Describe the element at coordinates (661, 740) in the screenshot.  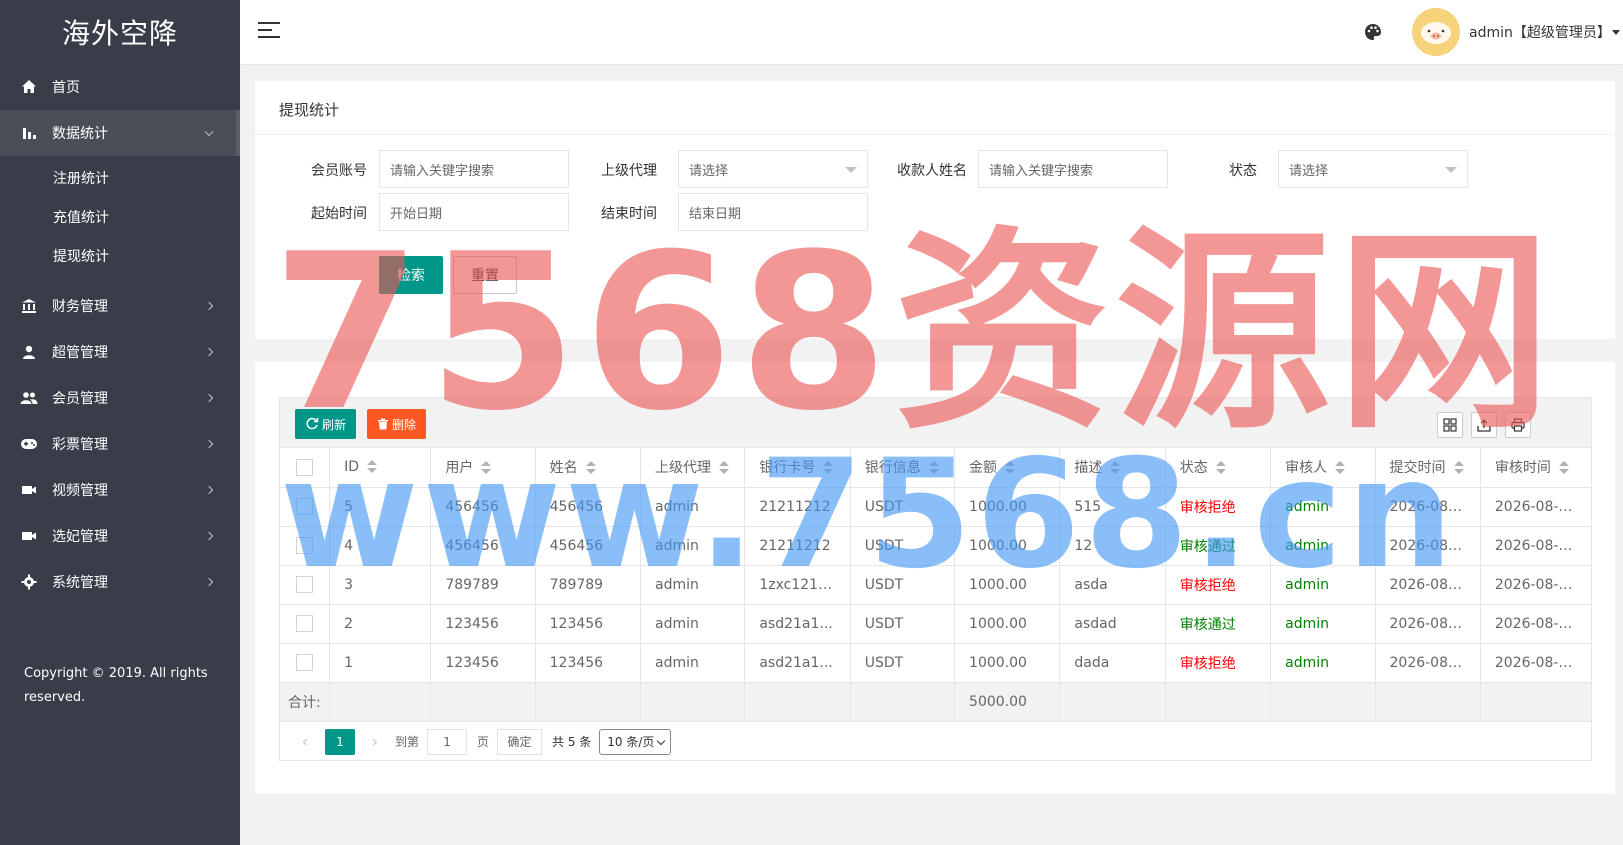
I see `chevron-down-icon` at that location.